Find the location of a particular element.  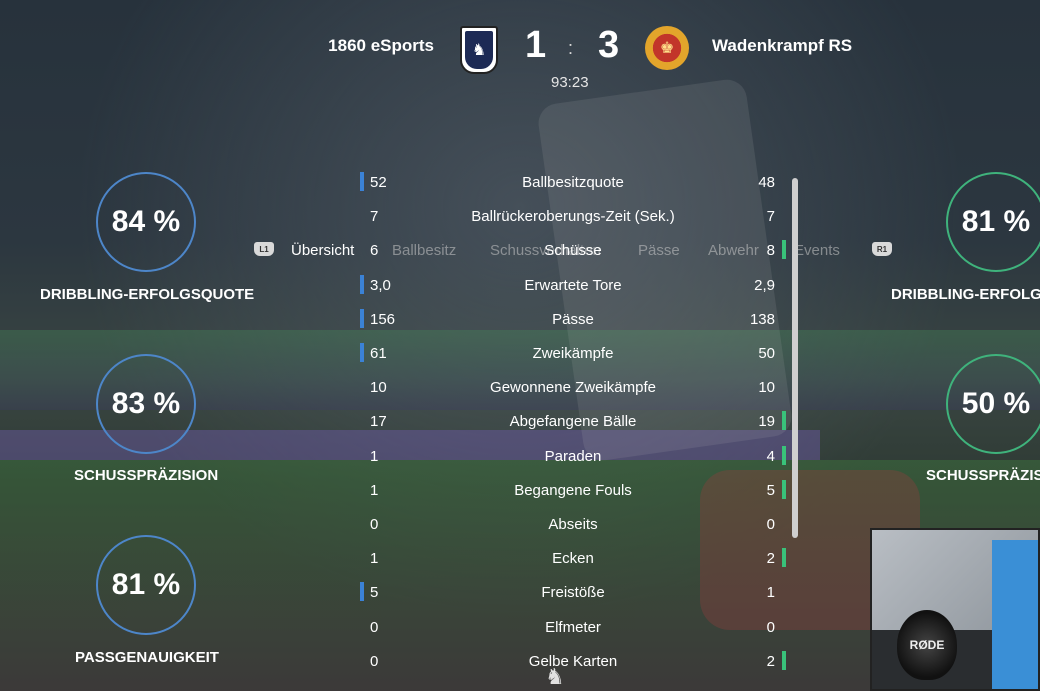

home-stat-value: 61 is located at coordinates (378, 353).